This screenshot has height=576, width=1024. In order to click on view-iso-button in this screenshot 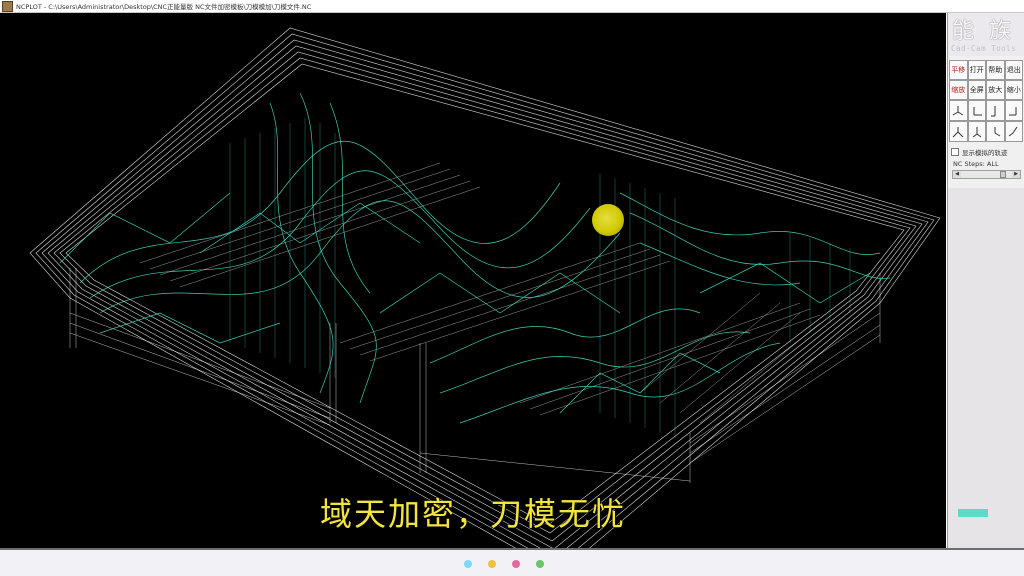, I will do `click(958, 110)`.